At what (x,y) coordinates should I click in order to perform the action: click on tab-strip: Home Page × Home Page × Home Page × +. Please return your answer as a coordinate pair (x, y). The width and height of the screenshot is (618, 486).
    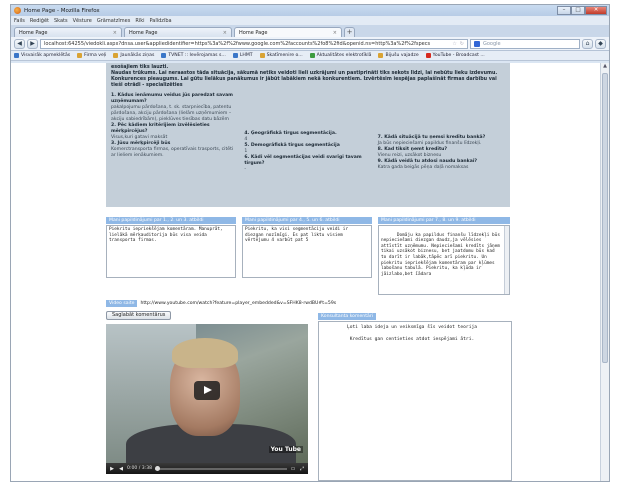
    Looking at the image, I should click on (310, 31).